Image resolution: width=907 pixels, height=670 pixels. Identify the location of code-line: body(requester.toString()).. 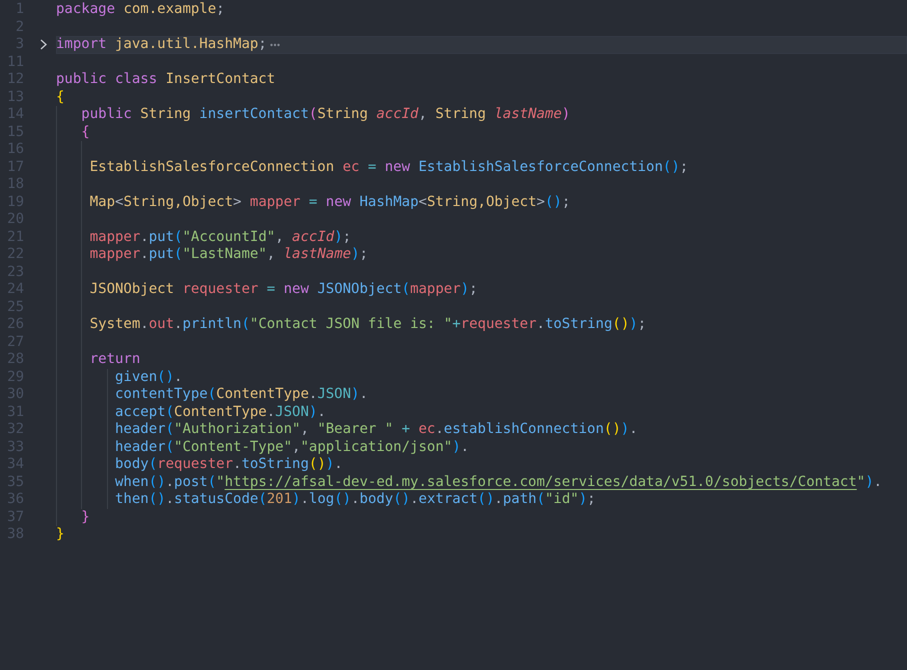
(228, 465).